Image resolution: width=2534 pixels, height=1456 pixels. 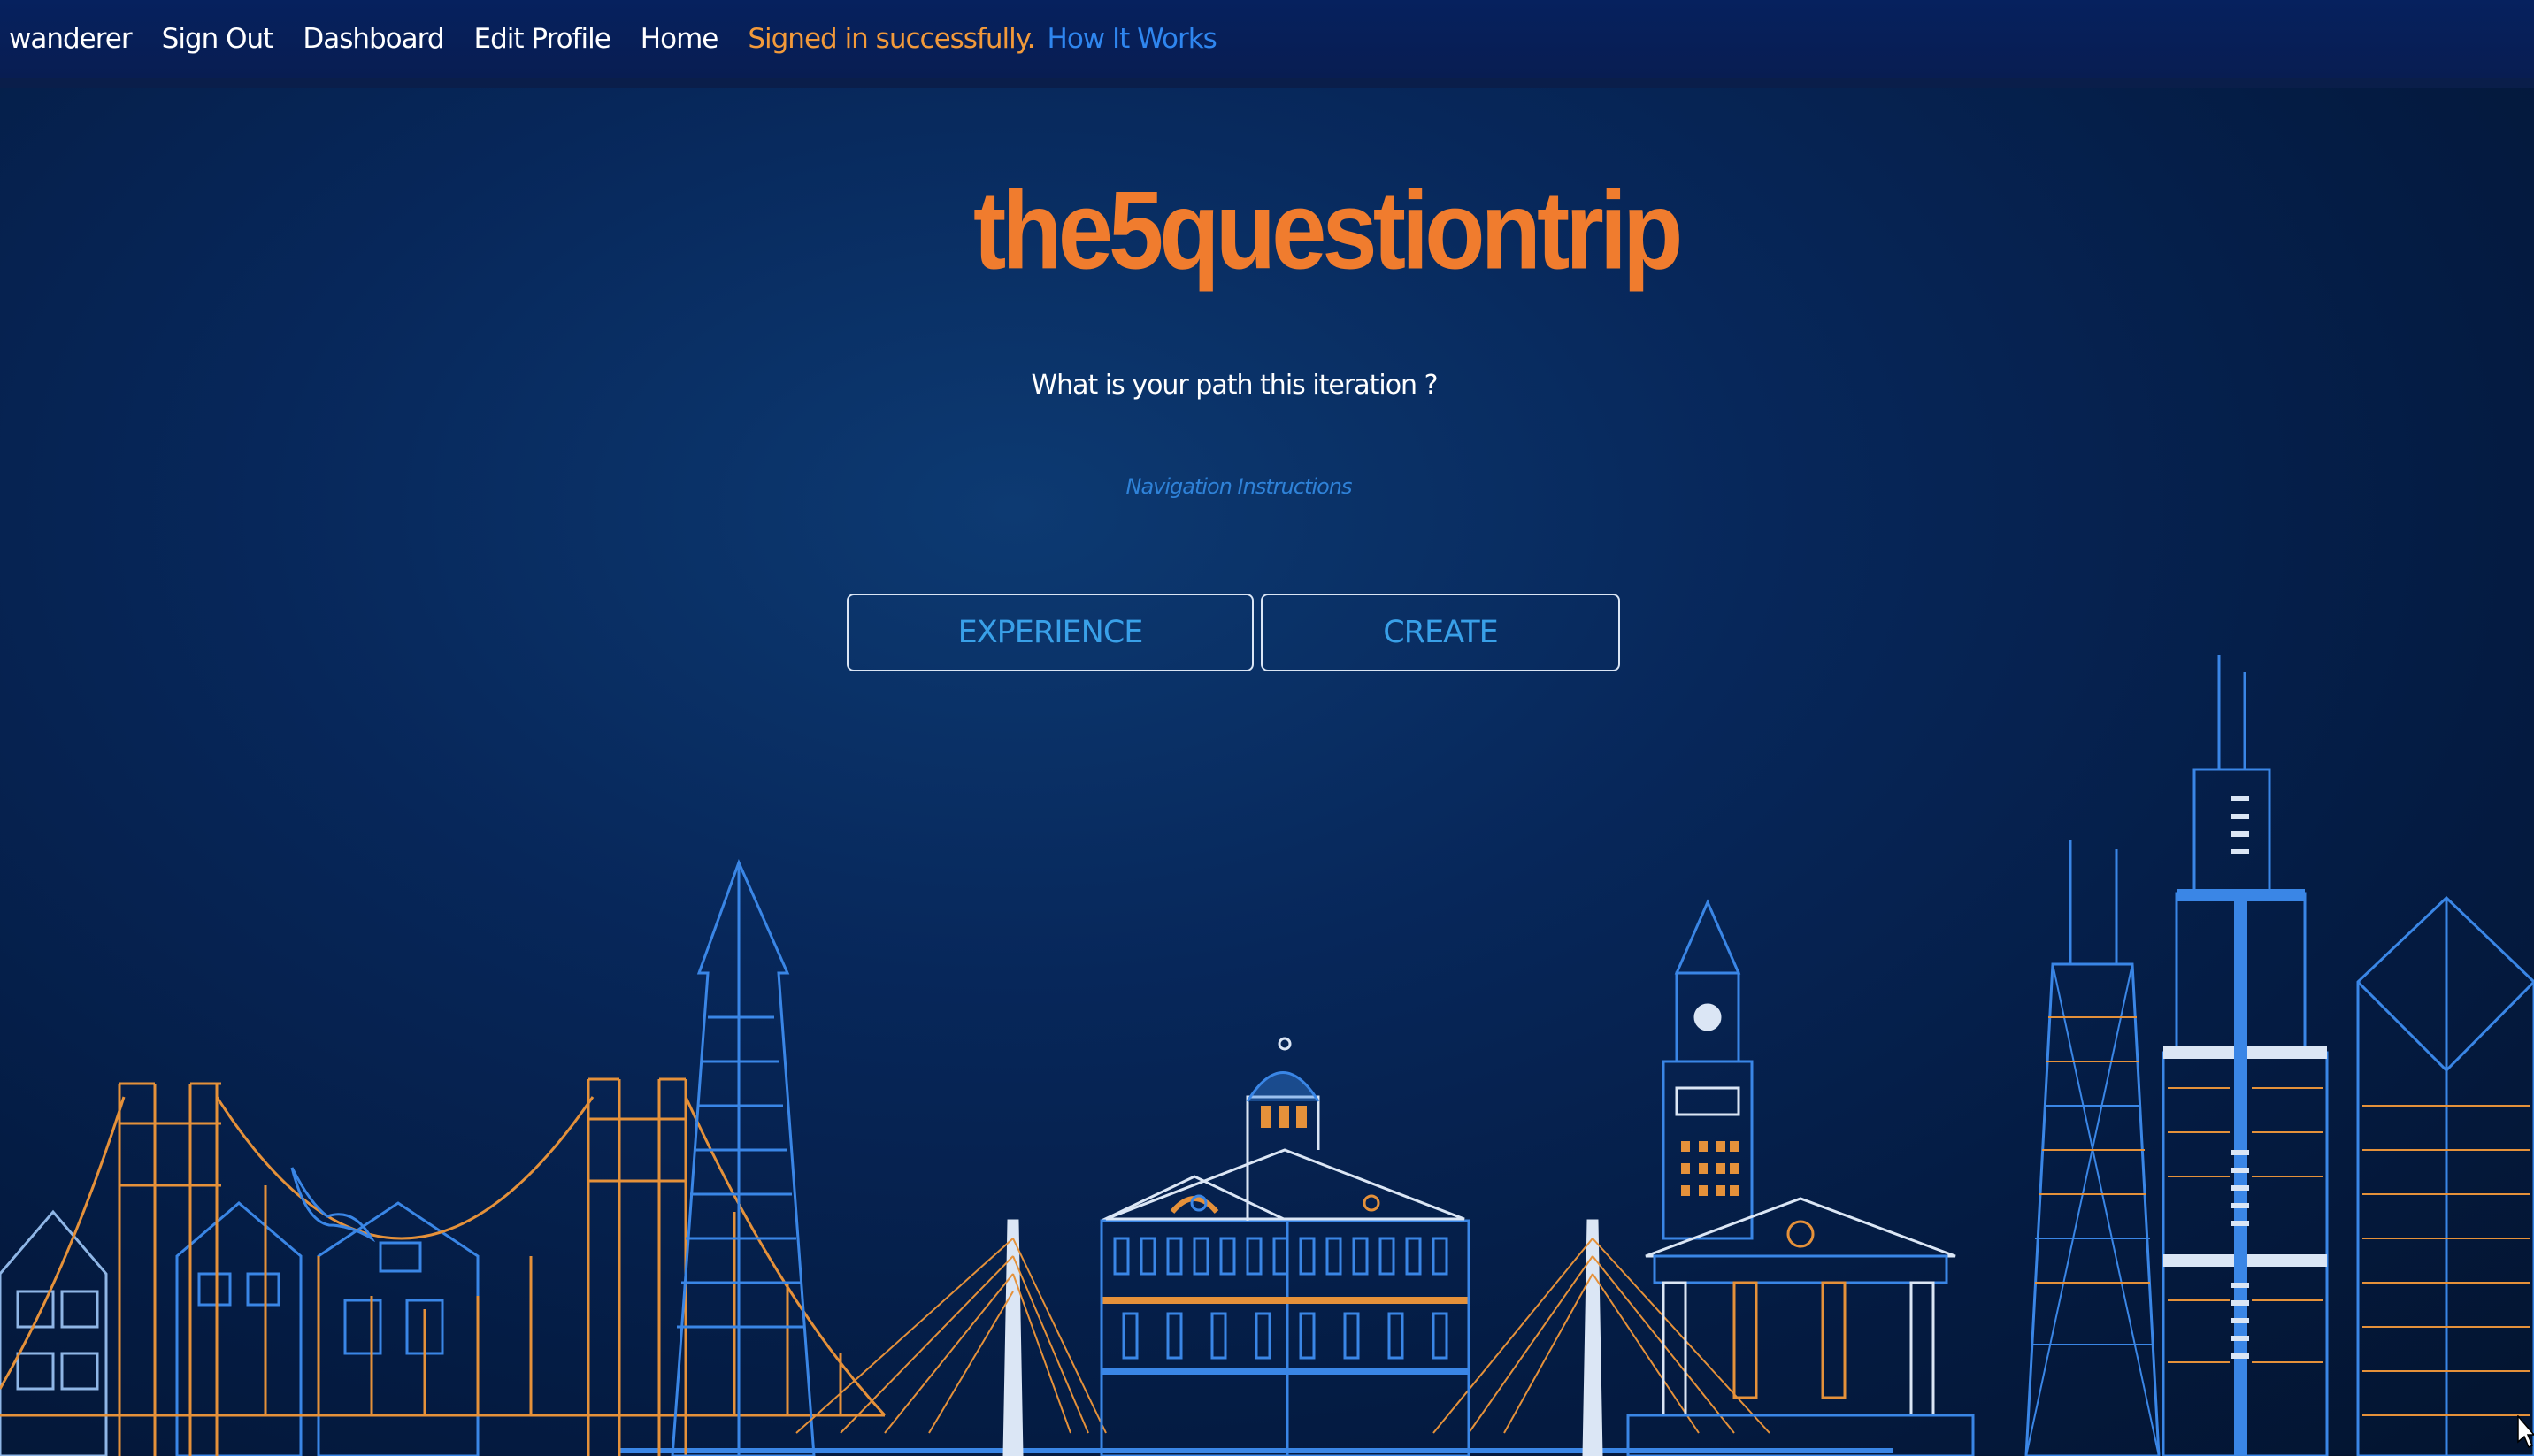 I want to click on nav-sign-out-link: Sign Out, so click(x=218, y=39).